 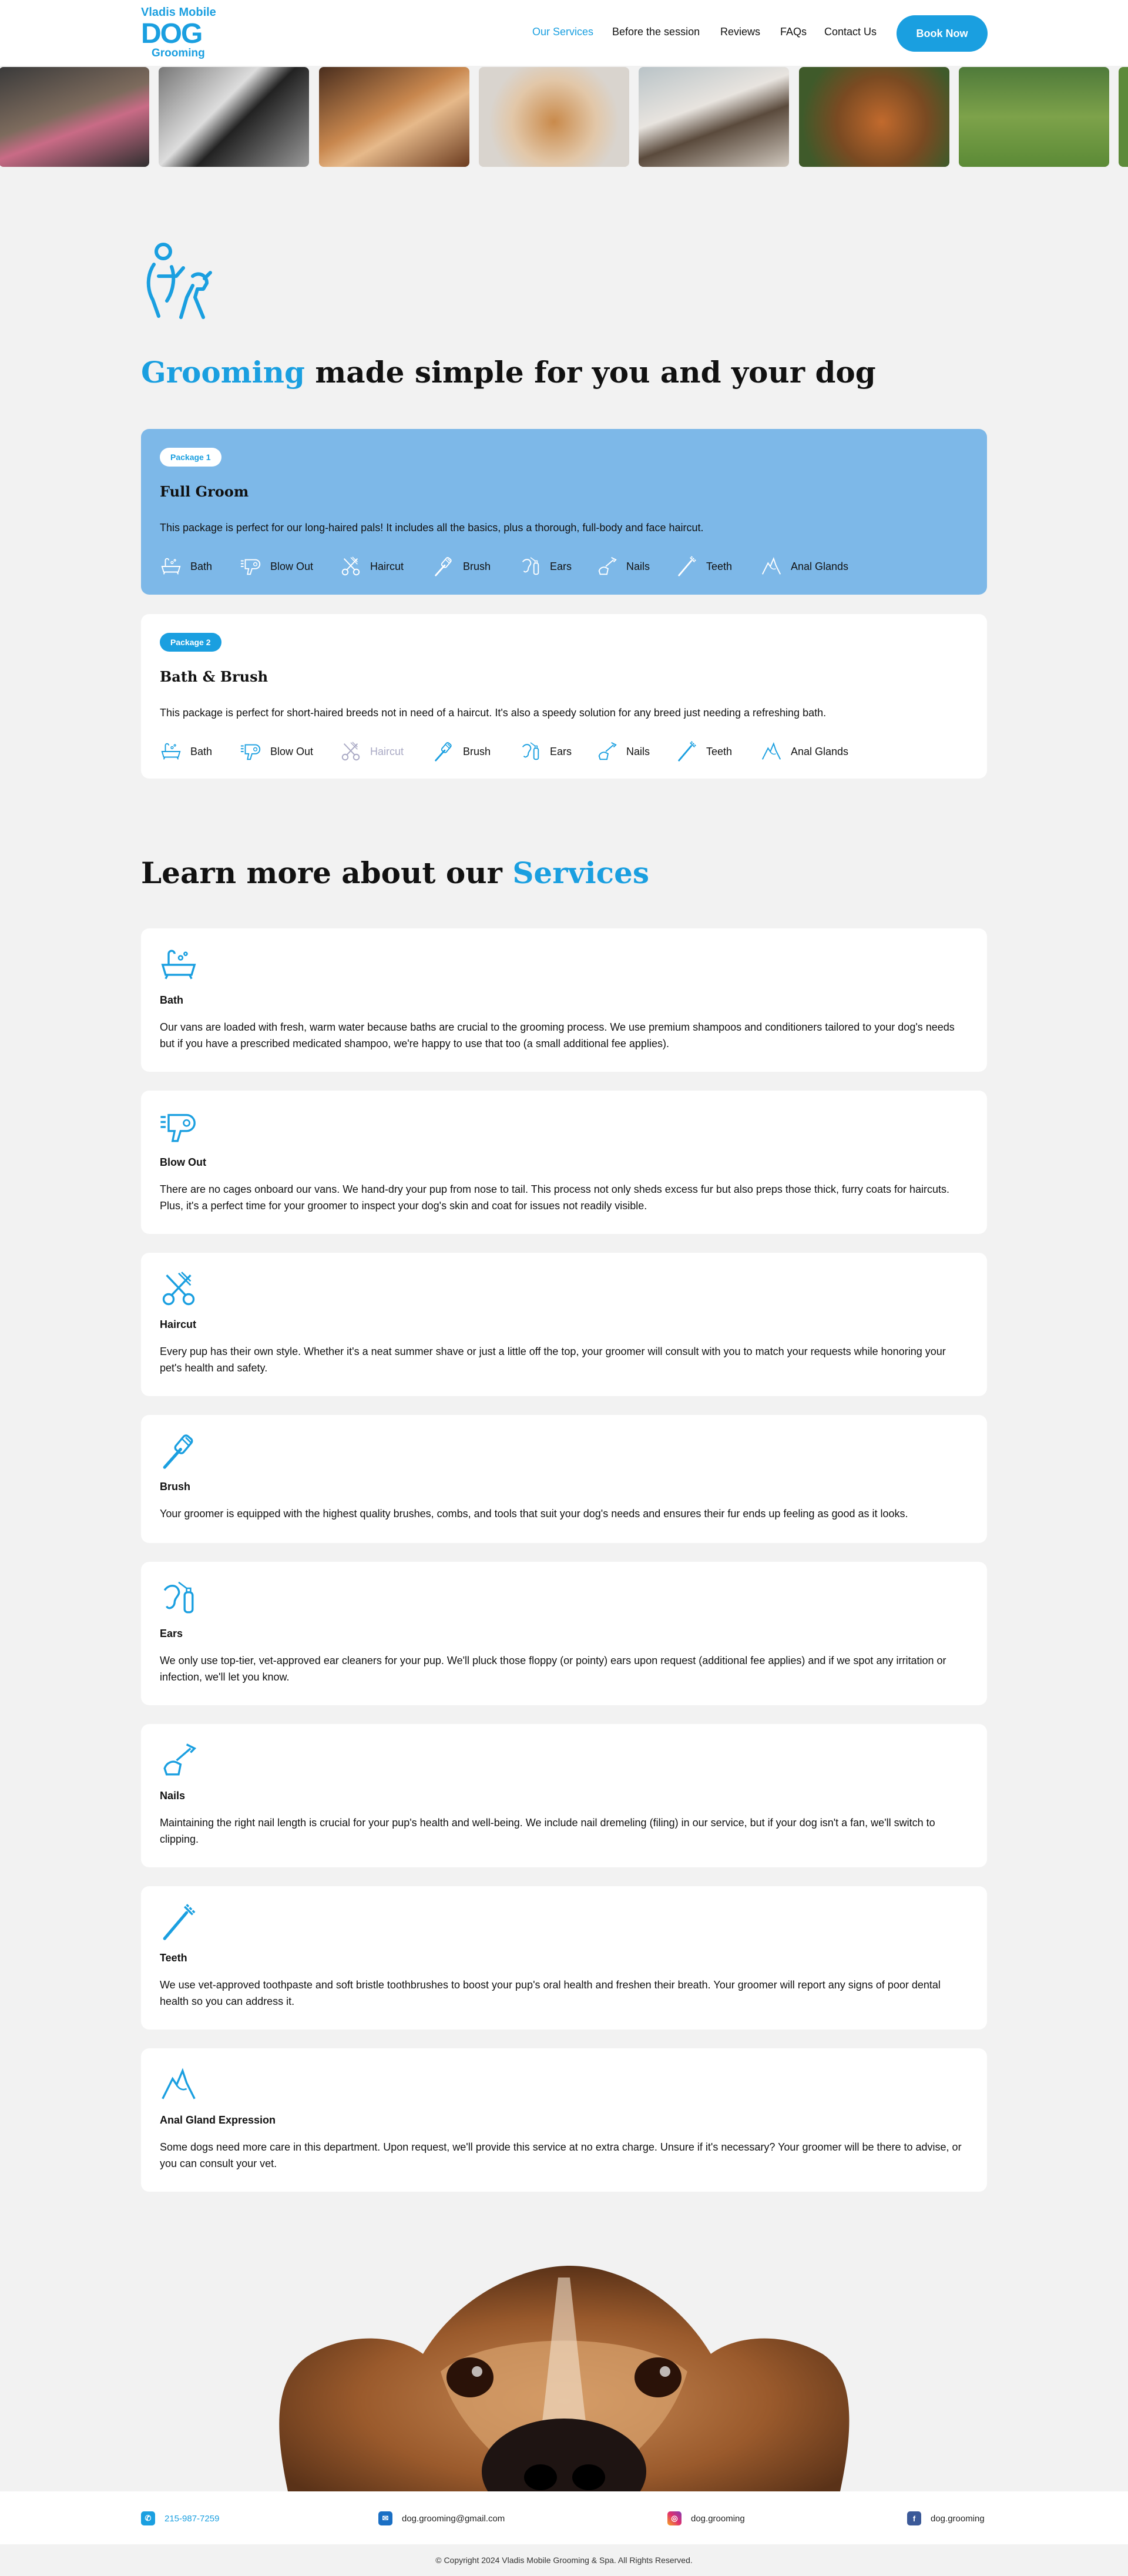 What do you see at coordinates (214, 676) in the screenshot?
I see `package-title: Bath & Brush` at bounding box center [214, 676].